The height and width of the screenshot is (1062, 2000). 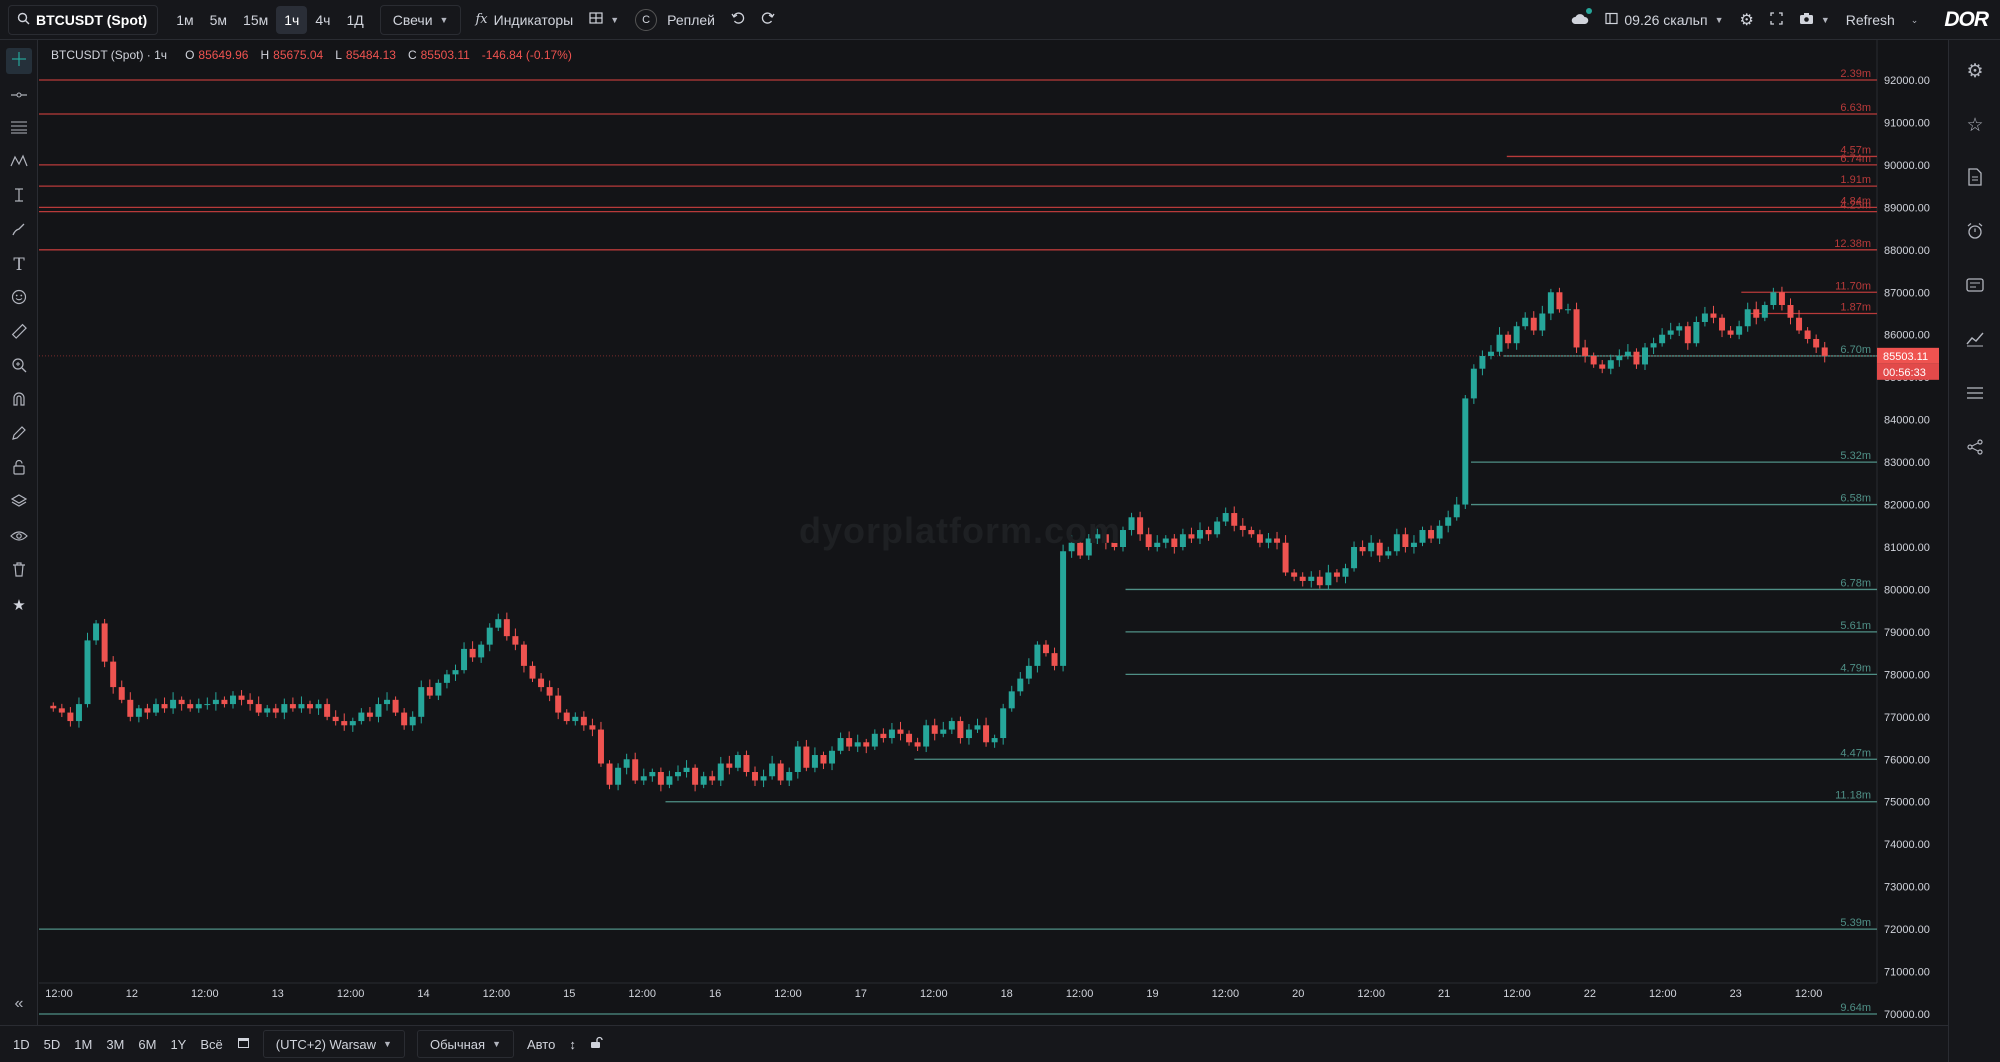 I want to click on legend-symbol: BTCUSDT (Spot) · 1ч, so click(x=109, y=55).